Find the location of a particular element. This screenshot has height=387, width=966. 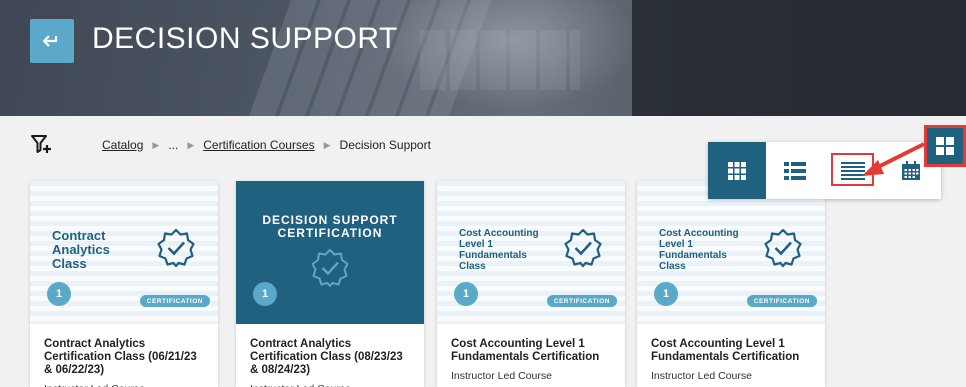

list-icon is located at coordinates (795, 170).